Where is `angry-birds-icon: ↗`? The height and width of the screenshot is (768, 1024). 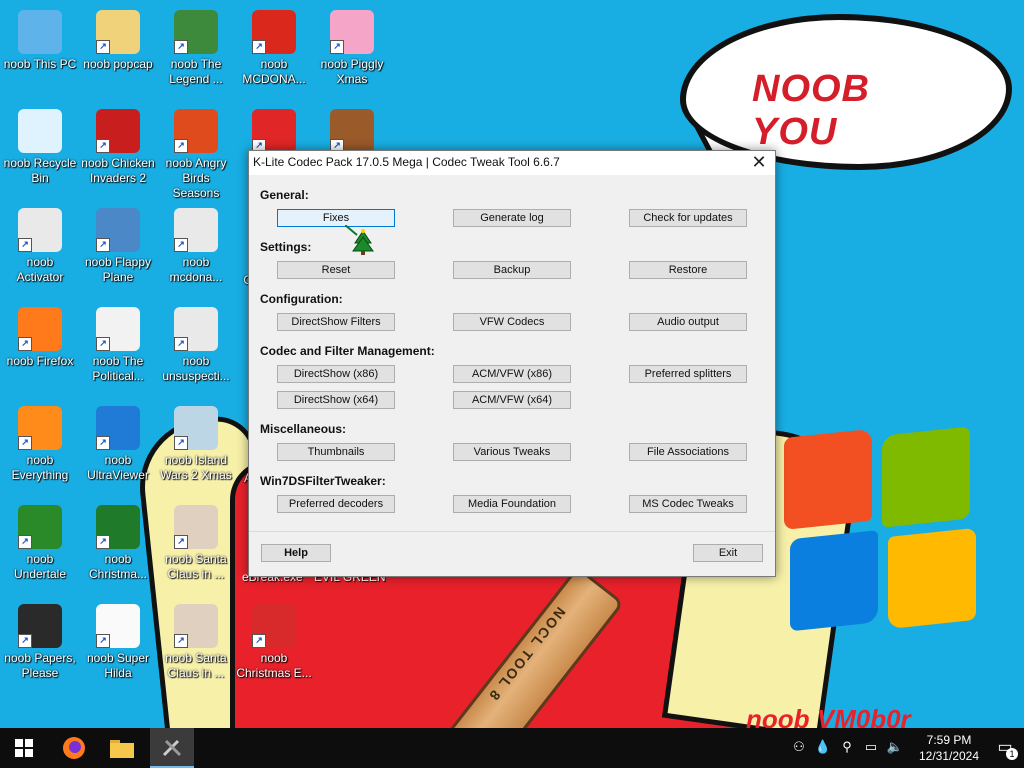 angry-birds-icon: ↗ is located at coordinates (196, 131).